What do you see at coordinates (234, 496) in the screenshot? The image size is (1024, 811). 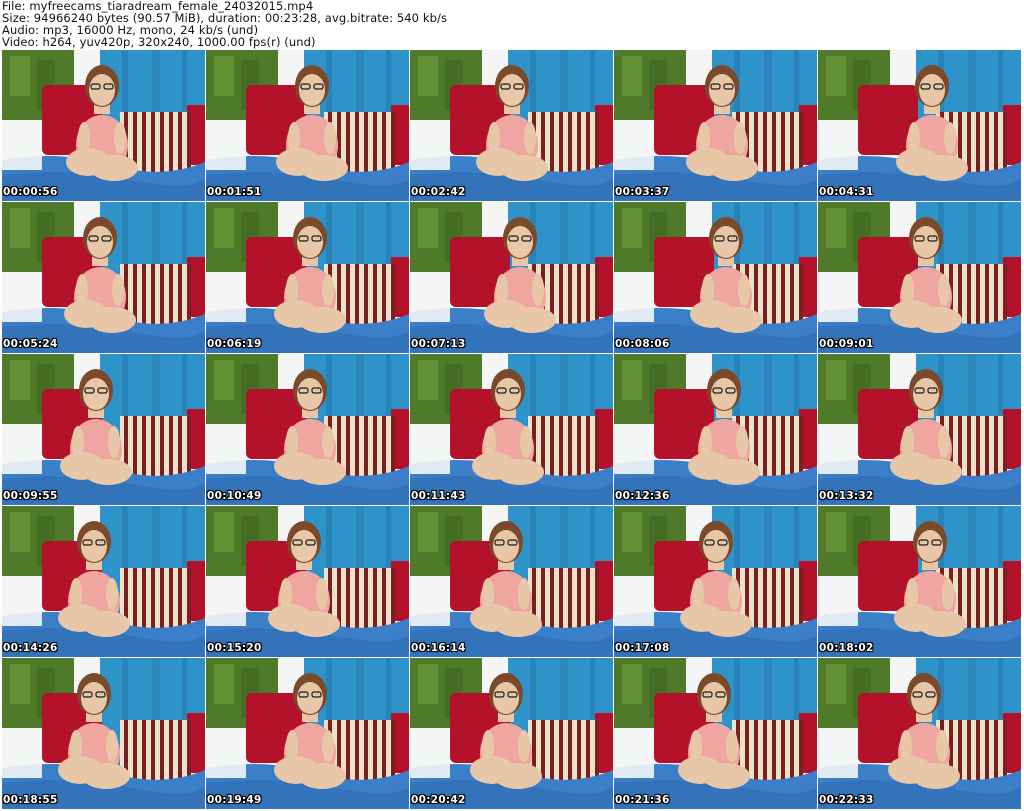 I see `timestamp-label: 00:10:49` at bounding box center [234, 496].